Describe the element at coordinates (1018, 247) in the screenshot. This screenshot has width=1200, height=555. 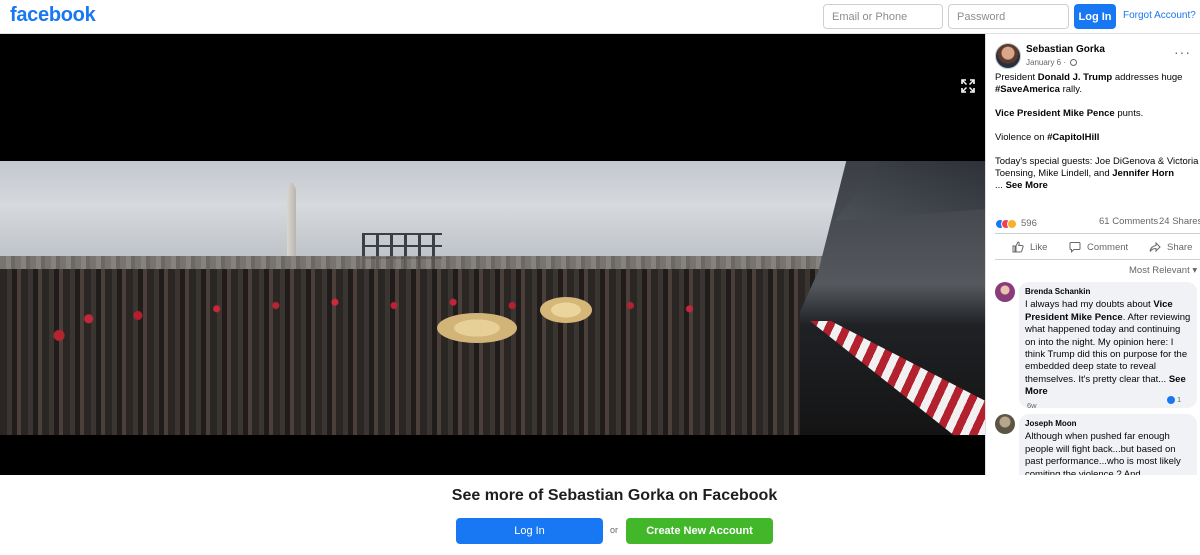
I see `thumbs-up-icon` at that location.